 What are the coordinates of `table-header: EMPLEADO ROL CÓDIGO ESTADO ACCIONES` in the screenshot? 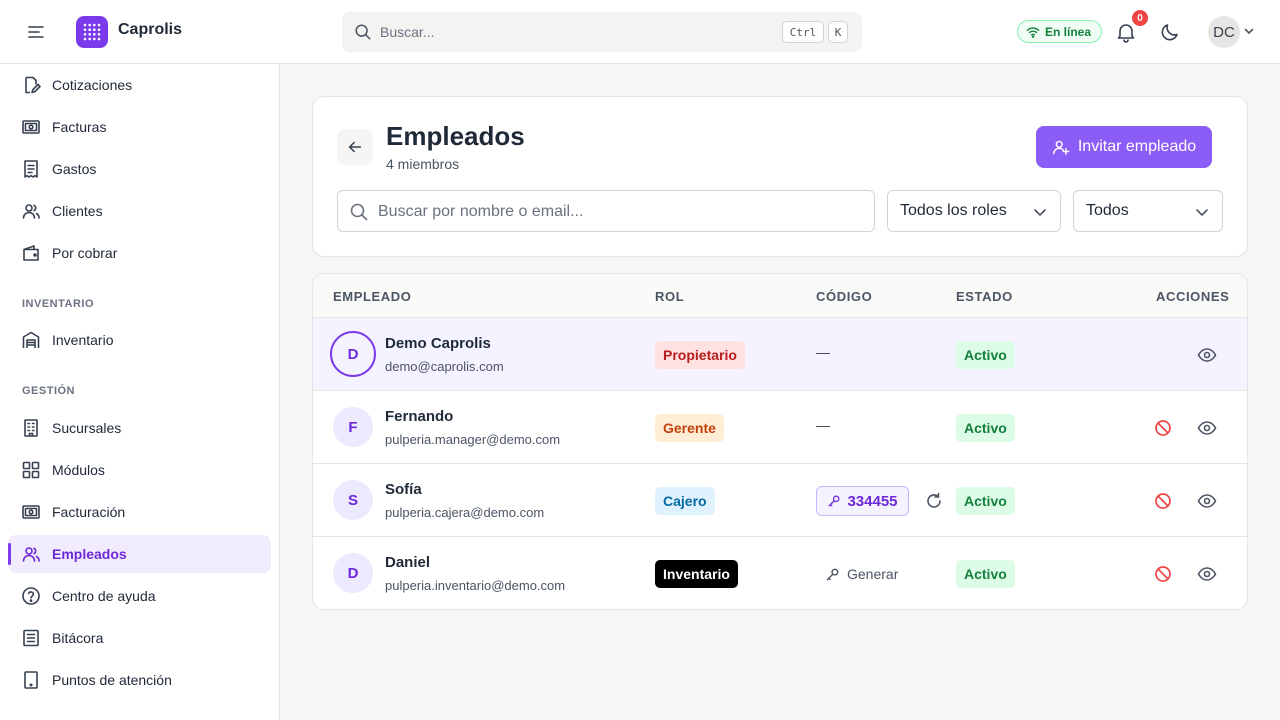 It's located at (780, 296).